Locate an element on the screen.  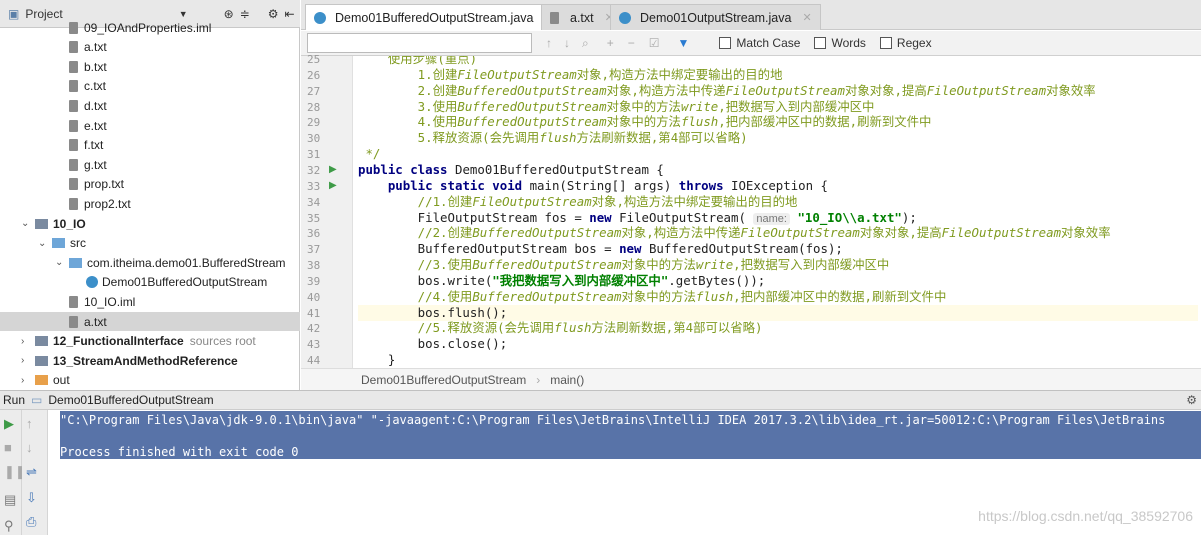
tree-item: 10_IO.iml is located at coordinates (150, 301).